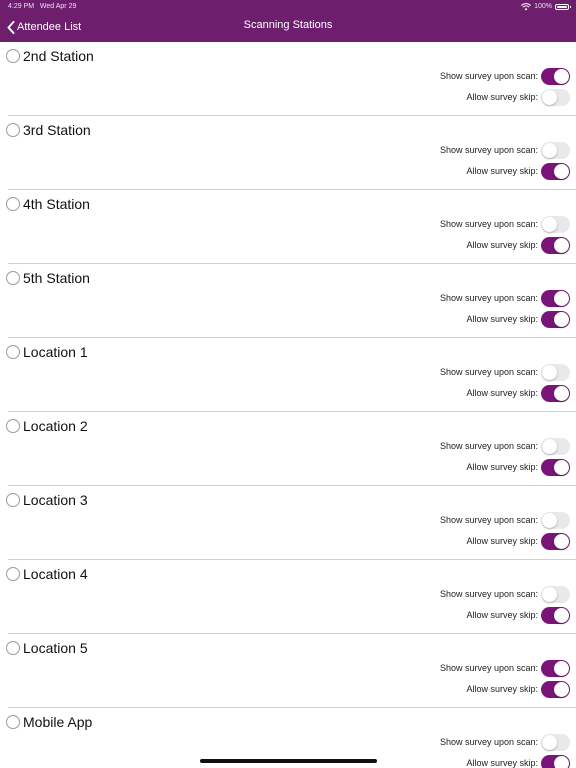 This screenshot has width=576, height=768. What do you see at coordinates (55, 574) in the screenshot?
I see `station-name: Location 4` at bounding box center [55, 574].